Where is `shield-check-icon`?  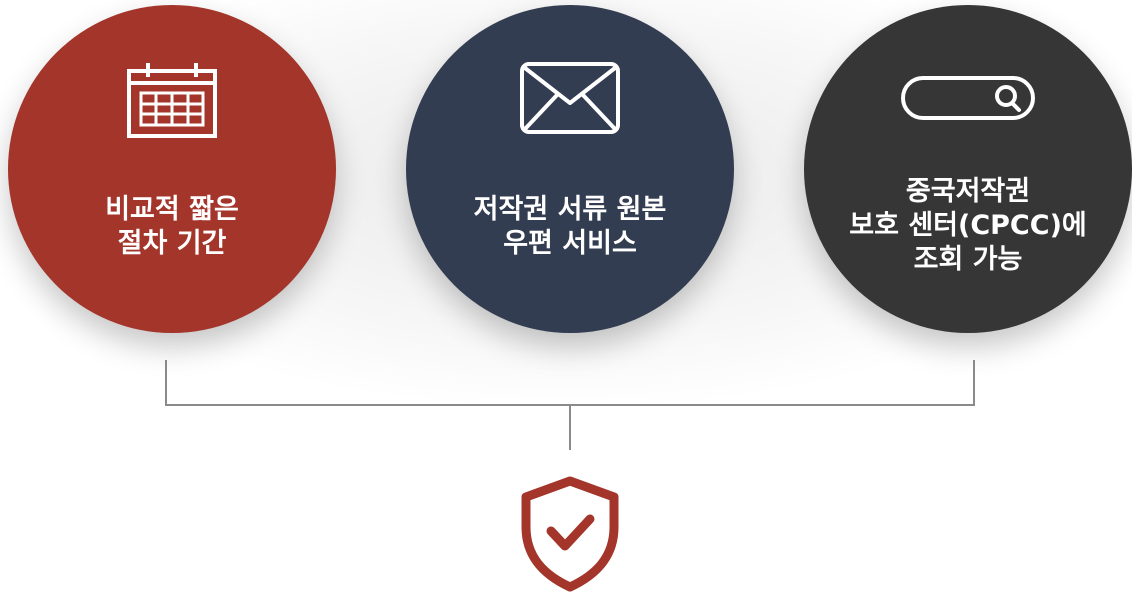 shield-check-icon is located at coordinates (570, 536).